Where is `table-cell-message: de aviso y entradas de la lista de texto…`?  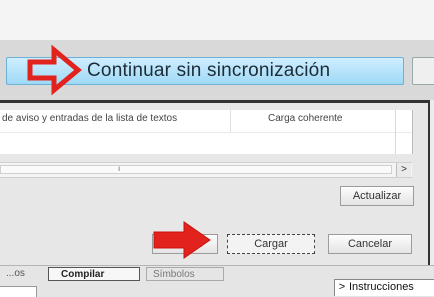 table-cell-message: de aviso y entradas de la lista de texto… is located at coordinates (90, 118).